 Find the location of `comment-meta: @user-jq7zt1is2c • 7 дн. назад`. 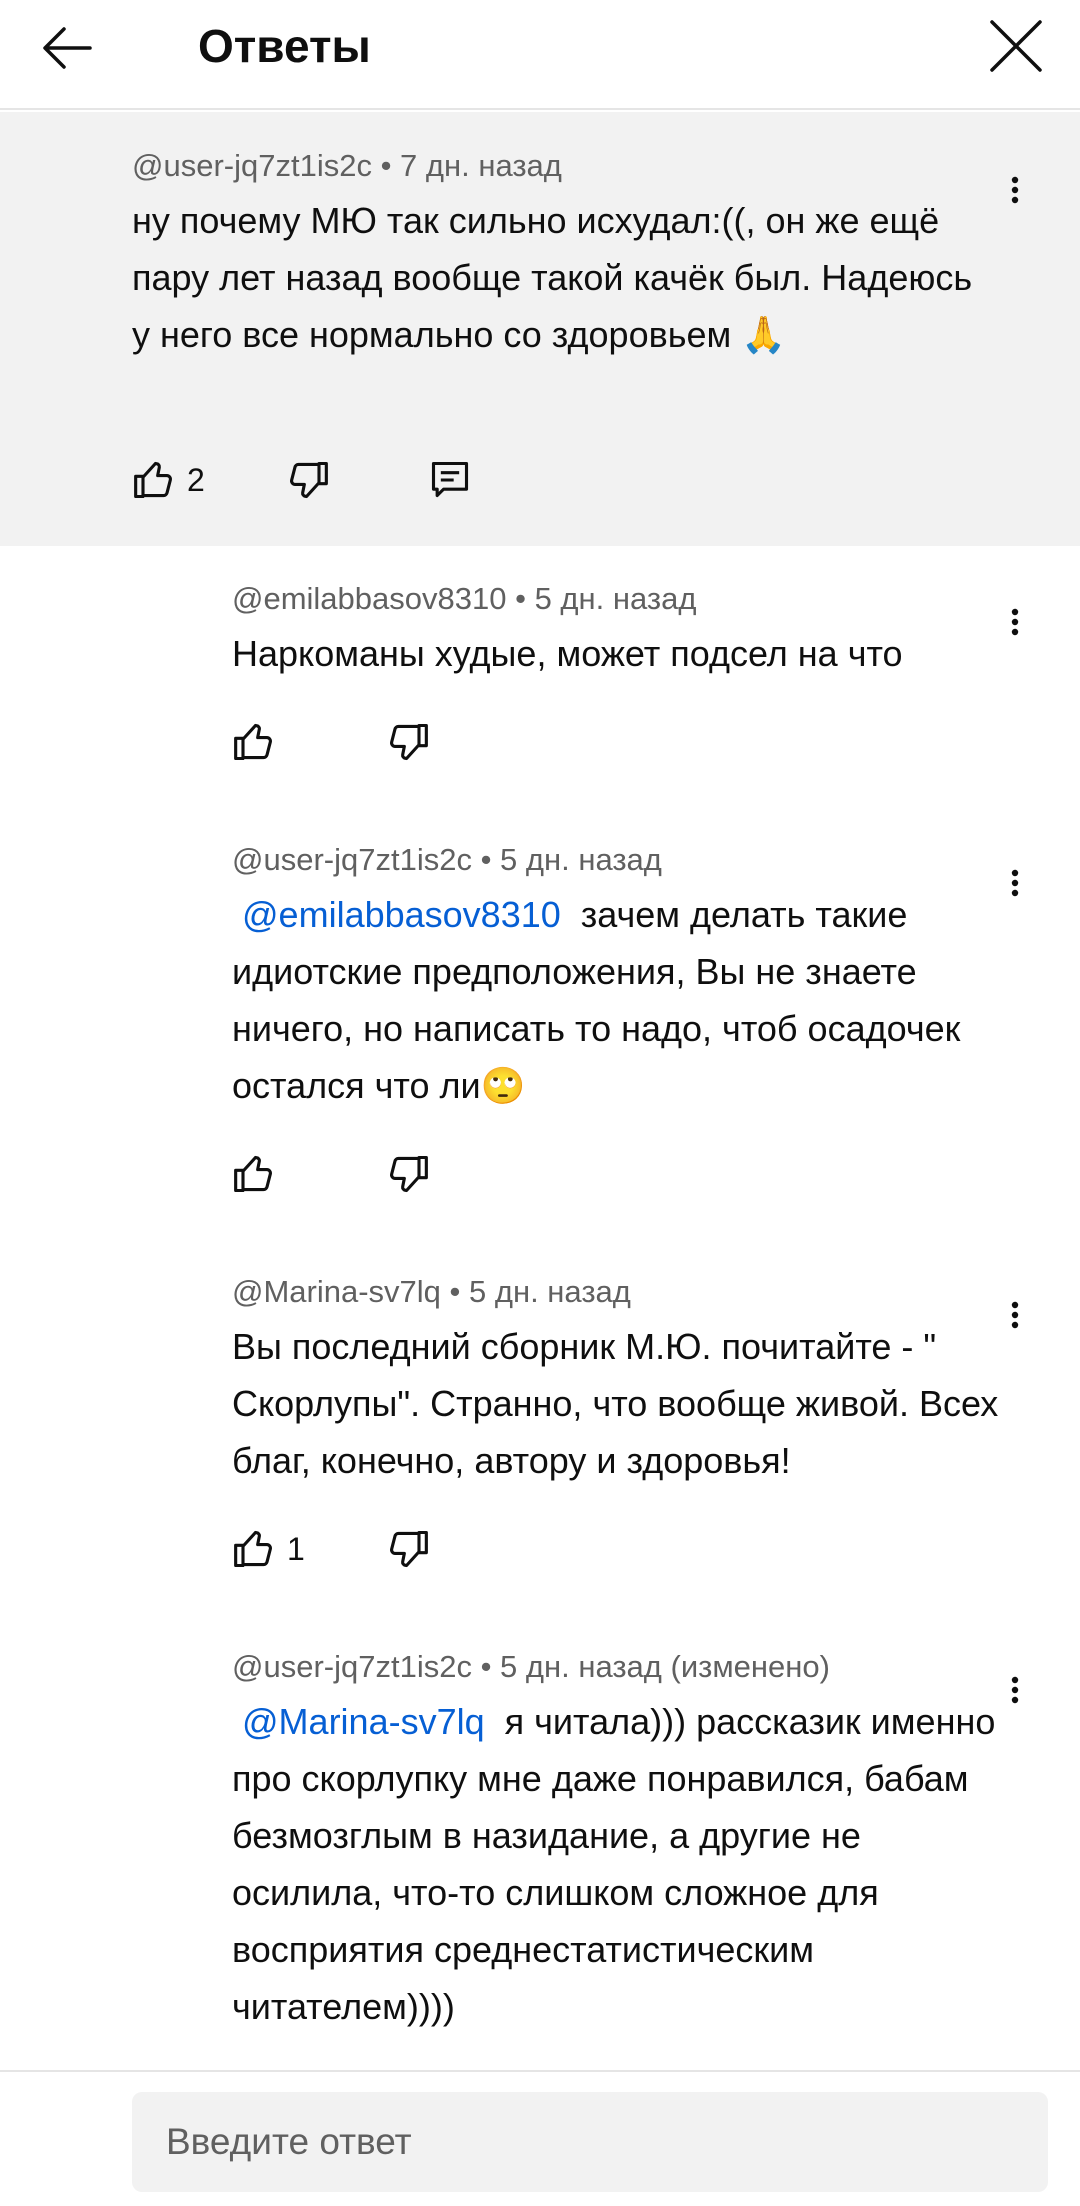

comment-meta: @user-jq7zt1is2c • 7 дн. назад is located at coordinates (562, 166).